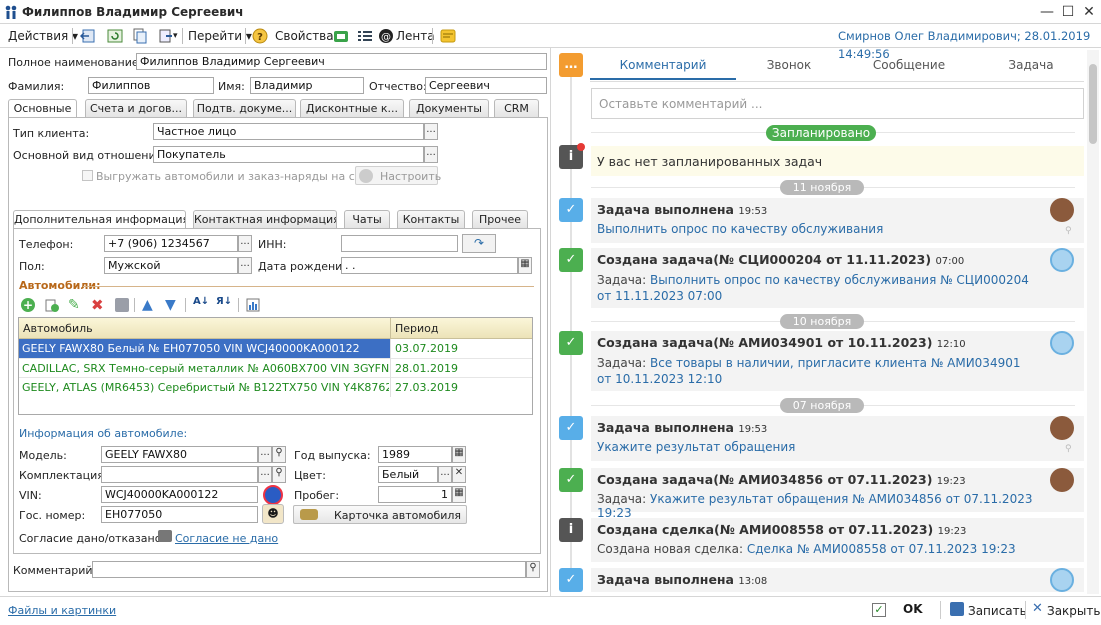  What do you see at coordinates (459, 474) in the screenshot?
I see `color-clear-icon: ✕` at bounding box center [459, 474].